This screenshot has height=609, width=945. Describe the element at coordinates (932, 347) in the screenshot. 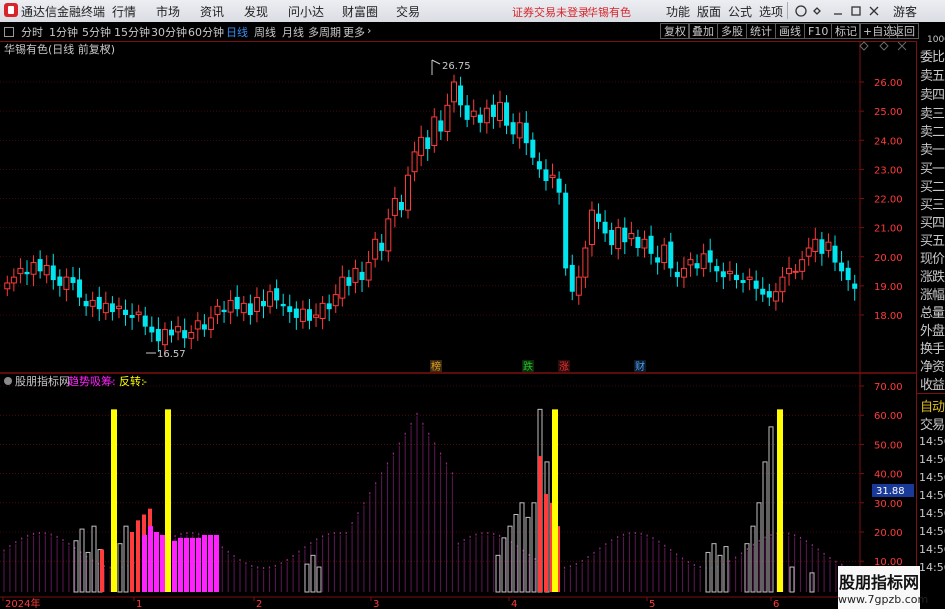

I see `row-turnover: 换手` at that location.